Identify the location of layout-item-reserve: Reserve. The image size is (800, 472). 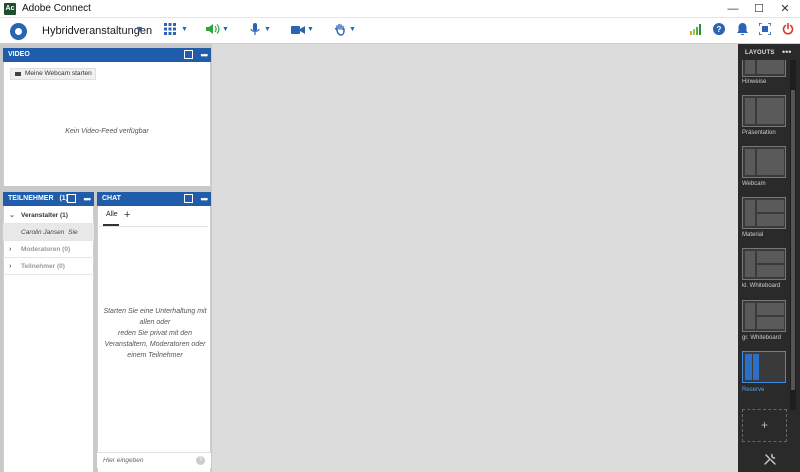
(764, 373).